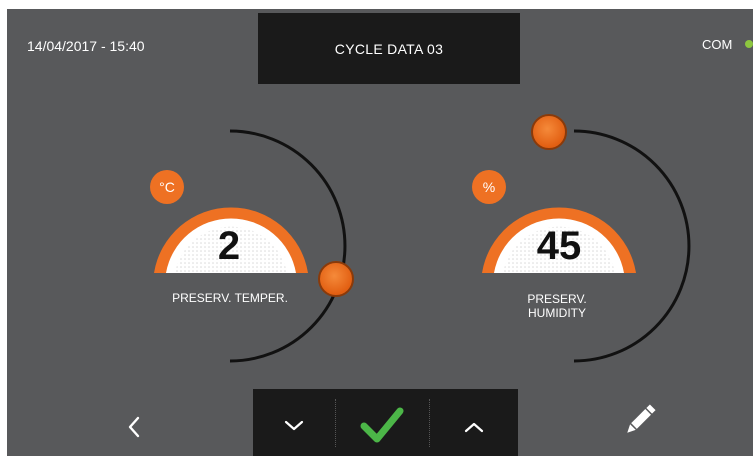  I want to click on edit-button, so click(640, 420).